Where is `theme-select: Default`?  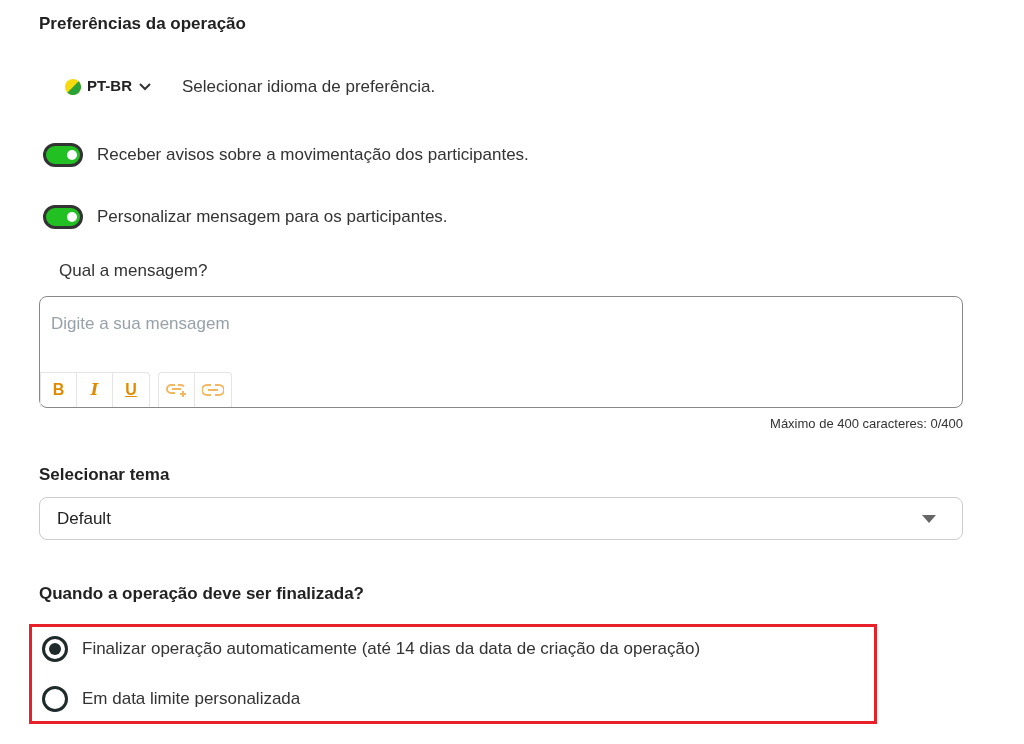
theme-select: Default is located at coordinates (501, 518).